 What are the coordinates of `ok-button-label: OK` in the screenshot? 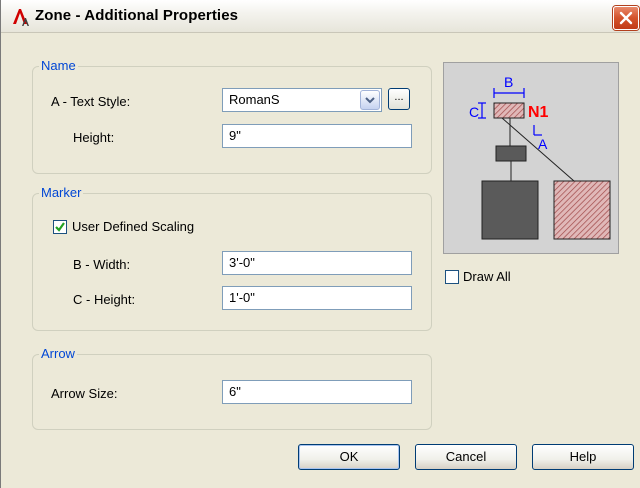 It's located at (349, 456).